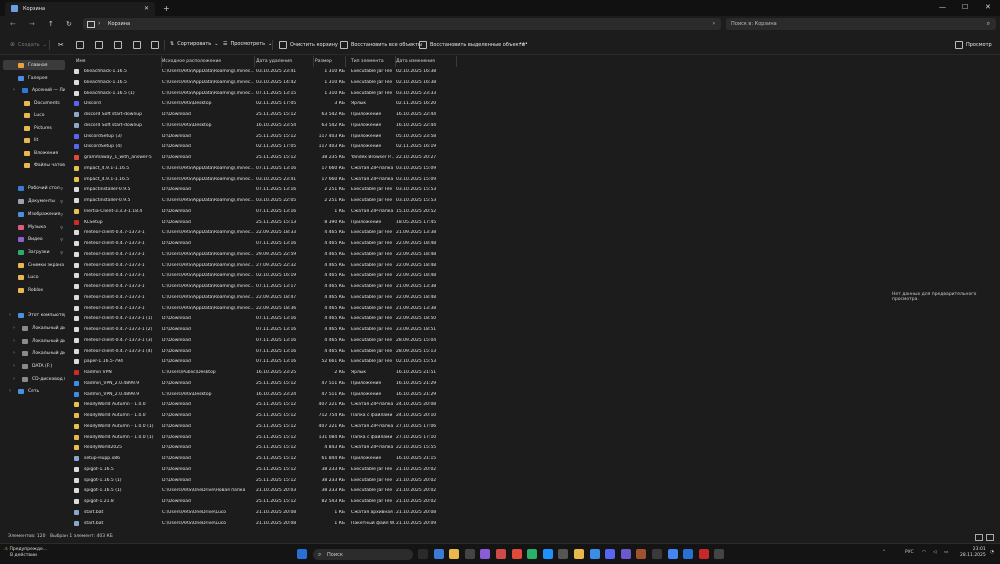 The width and height of the screenshot is (1000, 564). I want to click on column-header: Дата удаления, so click(284, 61).